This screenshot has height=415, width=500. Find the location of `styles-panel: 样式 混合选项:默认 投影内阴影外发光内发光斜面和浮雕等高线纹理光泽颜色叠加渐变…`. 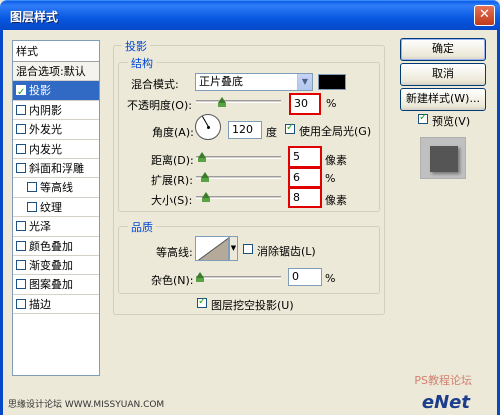

styles-panel: 样式 混合选项:默认 投影内阴影外发光内发光斜面和浮雕等高线纹理光泽颜色叠加渐变… is located at coordinates (56, 208).